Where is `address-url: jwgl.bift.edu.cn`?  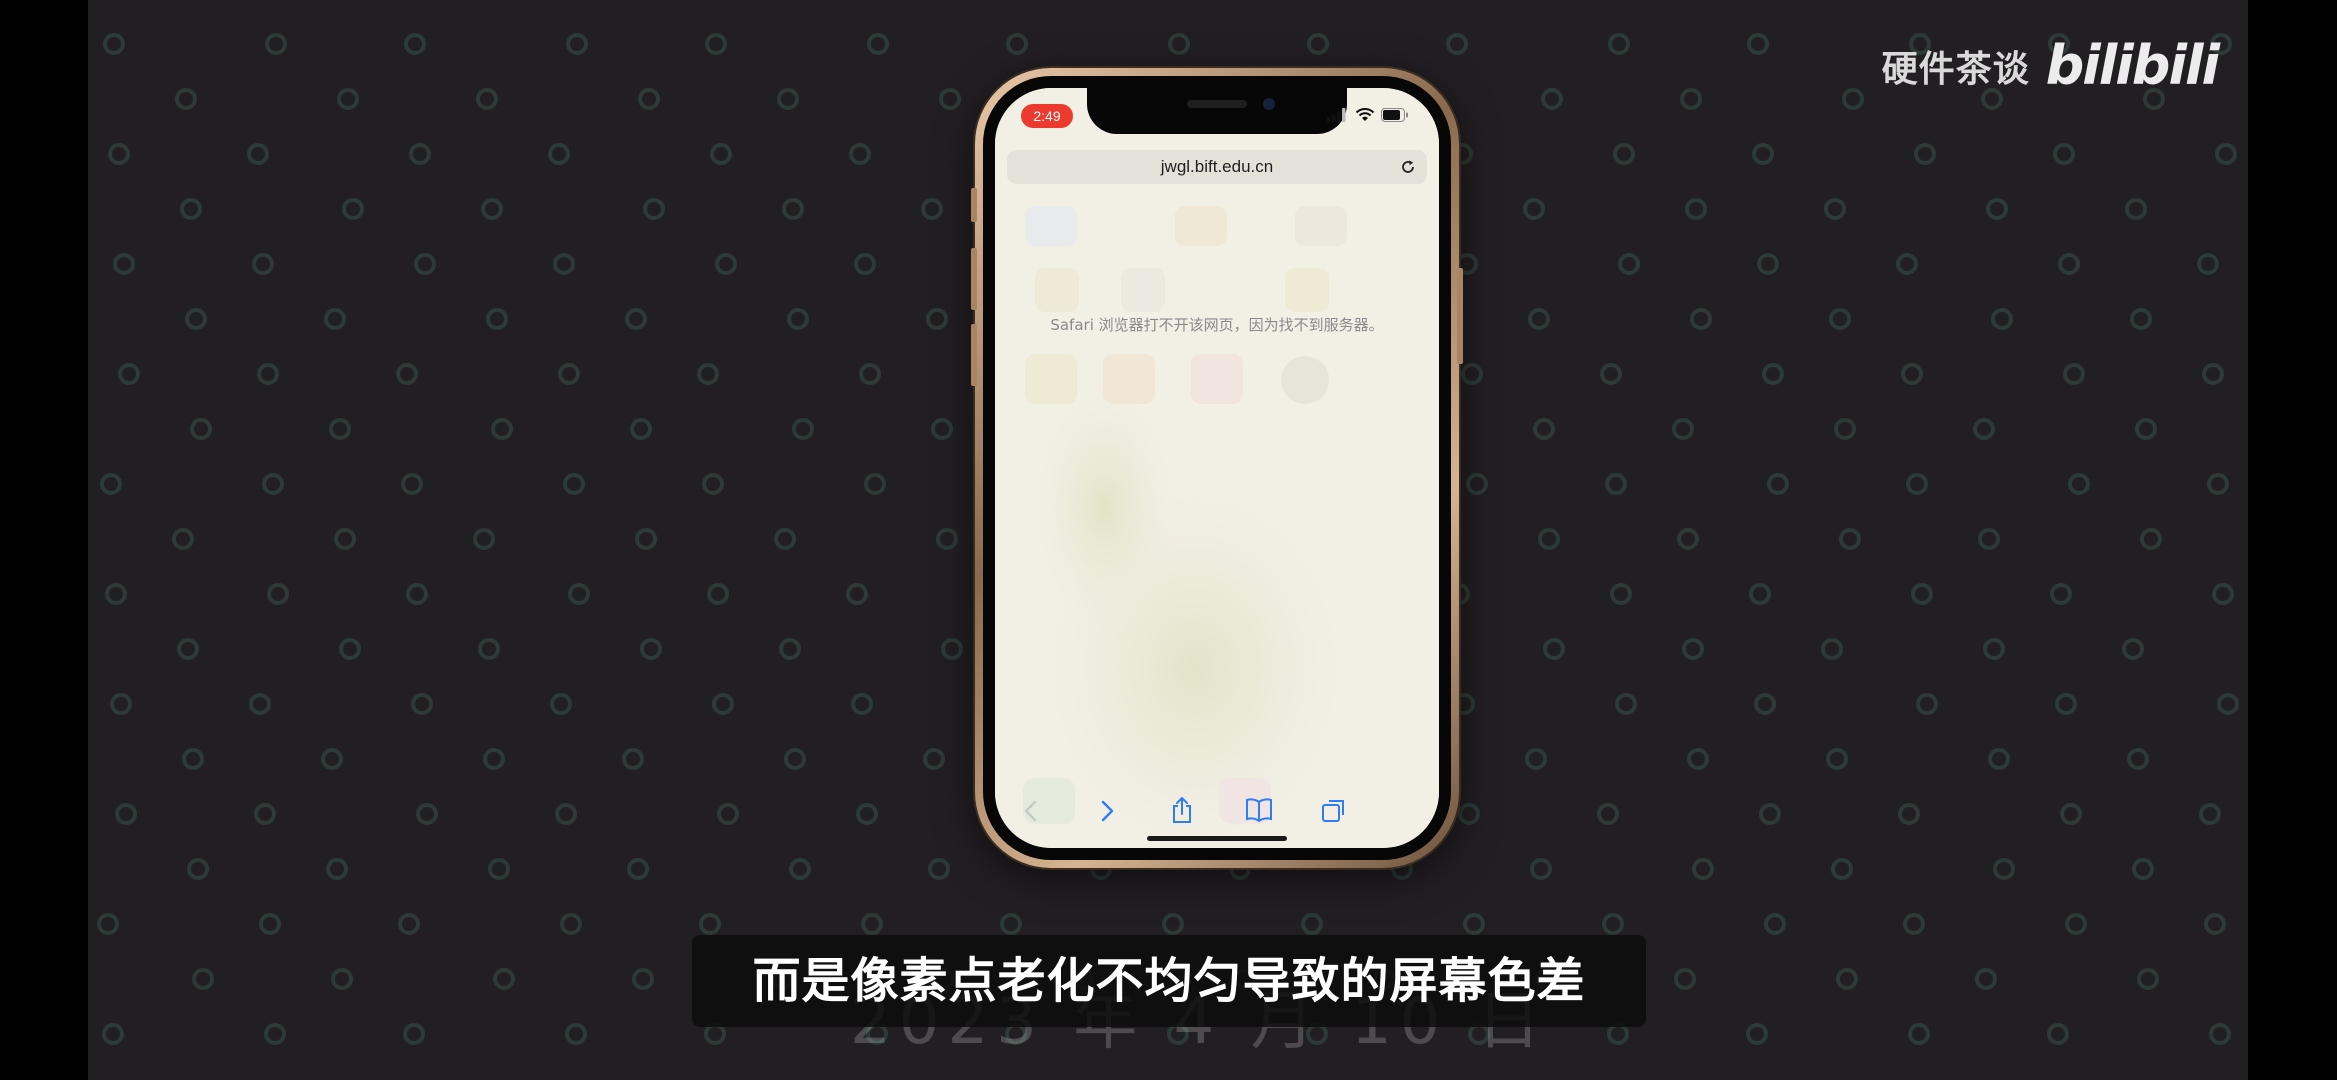
address-url: jwgl.bift.edu.cn is located at coordinates (1217, 167).